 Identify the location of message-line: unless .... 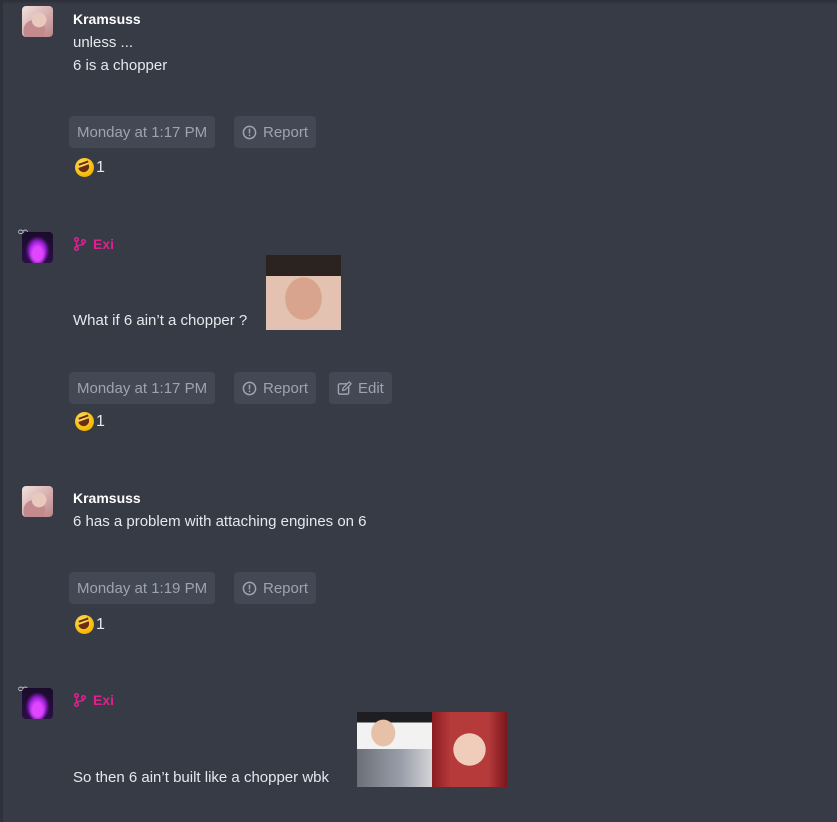
(103, 42).